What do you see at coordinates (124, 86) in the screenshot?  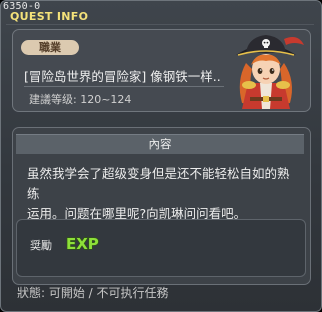 I see `quest-name-divider` at bounding box center [124, 86].